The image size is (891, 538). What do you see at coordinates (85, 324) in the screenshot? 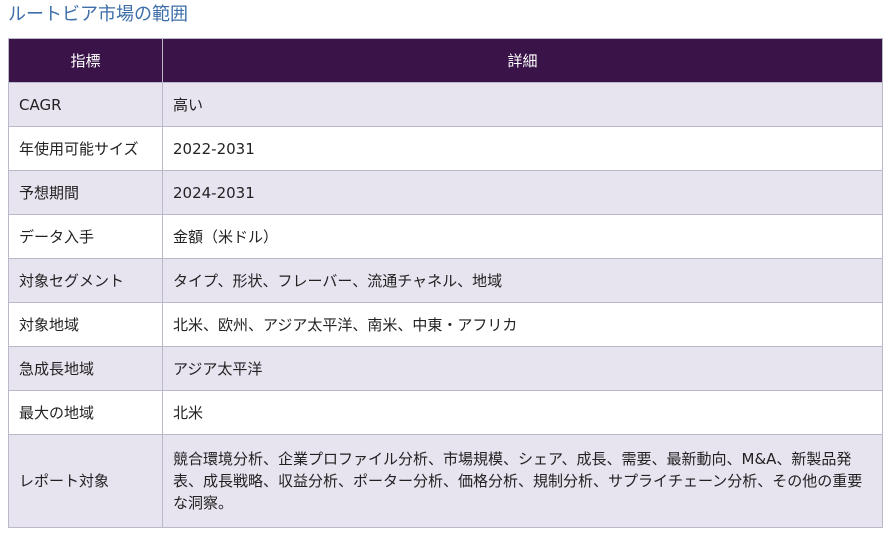
I see `row-key: 対象地域` at bounding box center [85, 324].